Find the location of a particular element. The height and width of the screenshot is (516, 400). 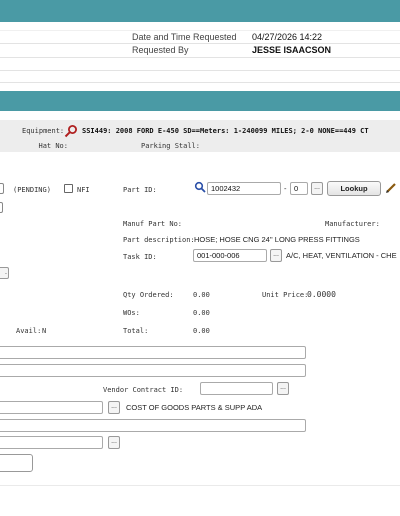

part-id-label: Part ID: is located at coordinates (140, 190).